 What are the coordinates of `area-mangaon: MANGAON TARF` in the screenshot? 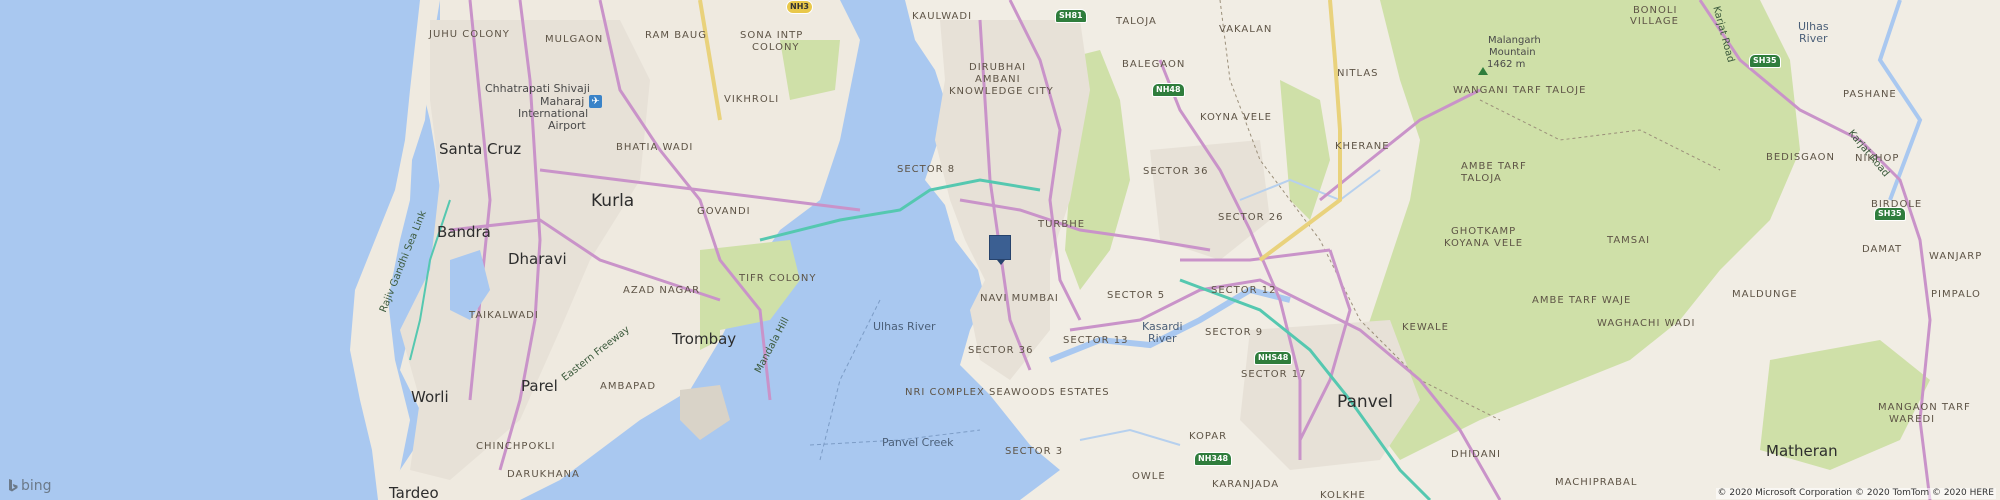 It's located at (1924, 407).